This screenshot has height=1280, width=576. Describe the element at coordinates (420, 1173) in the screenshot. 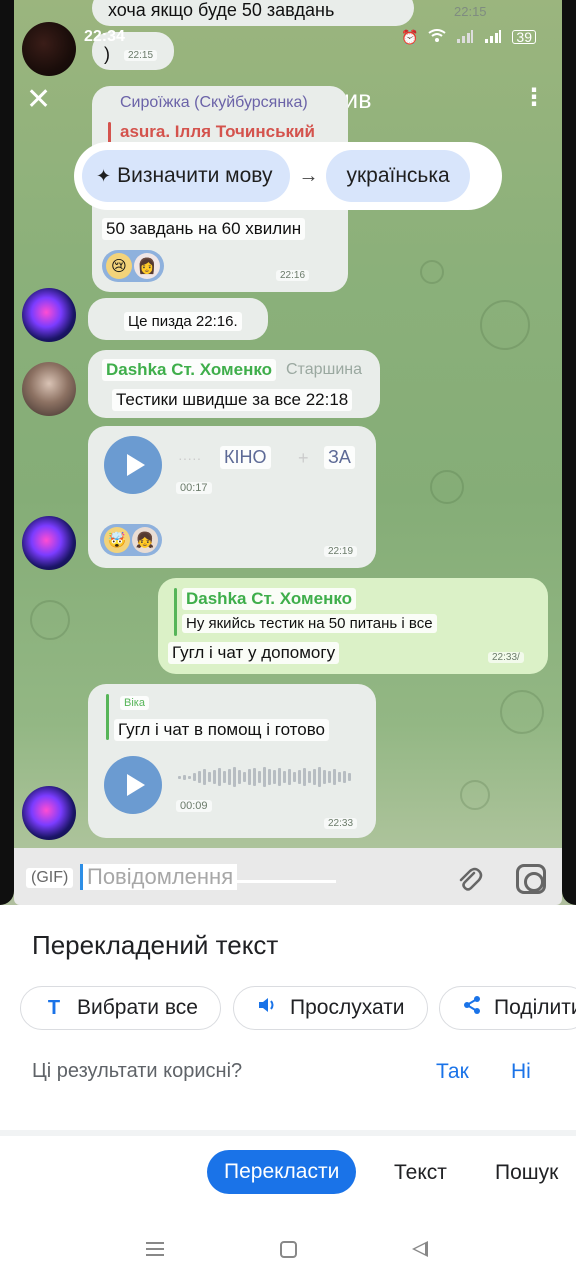

I see `tab-text: Текст` at that location.